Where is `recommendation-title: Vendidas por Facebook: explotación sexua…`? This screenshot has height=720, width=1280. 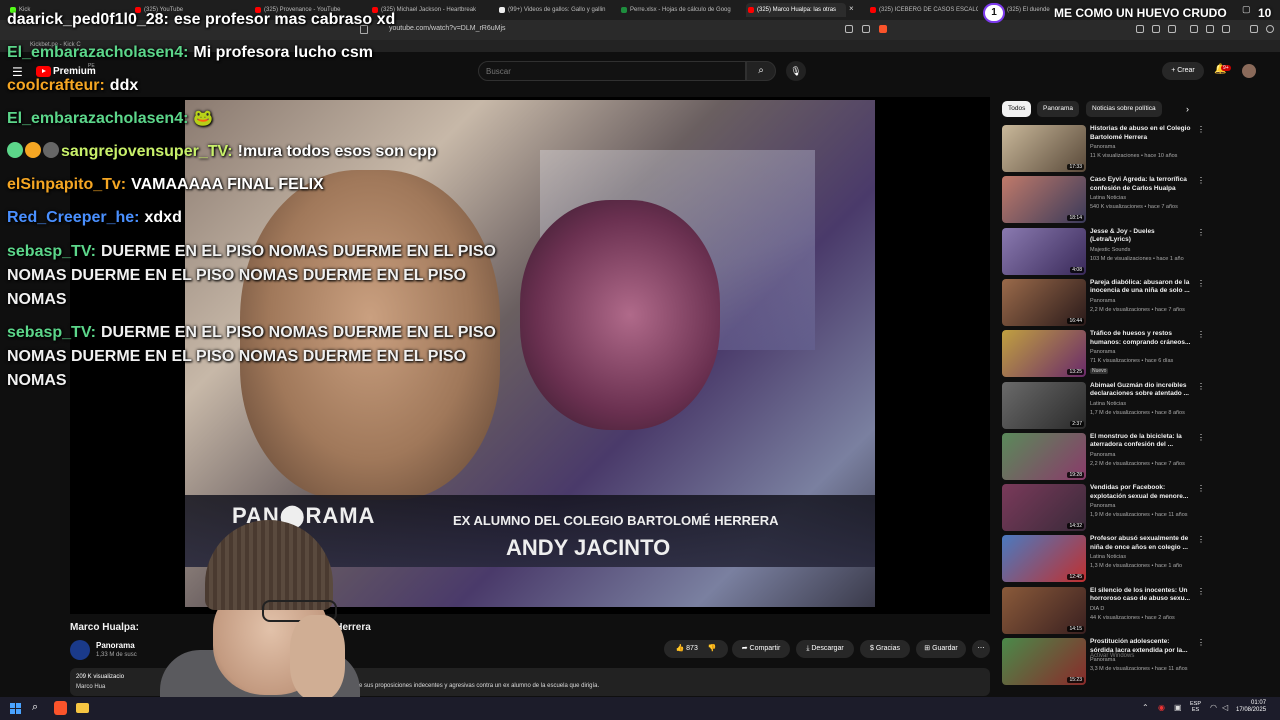 recommendation-title: Vendidas por Facebook: explotación sexua… is located at coordinates (1142, 492).